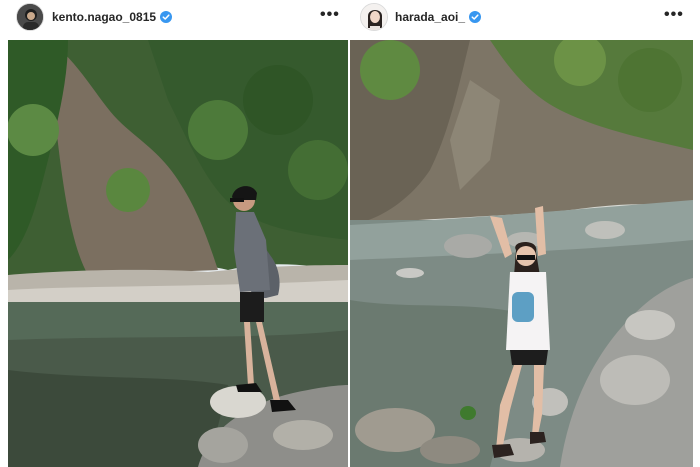  What do you see at coordinates (525, 20) in the screenshot?
I see `post-header: harada_aoi_ •••` at bounding box center [525, 20].